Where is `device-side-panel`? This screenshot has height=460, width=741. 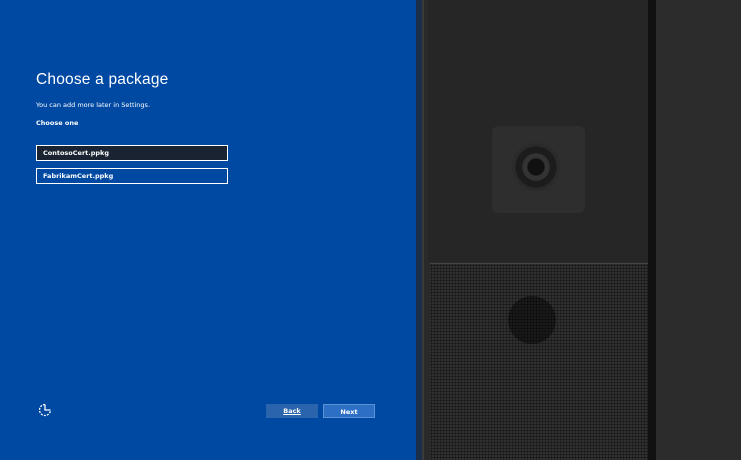
device-side-panel is located at coordinates (698, 230).